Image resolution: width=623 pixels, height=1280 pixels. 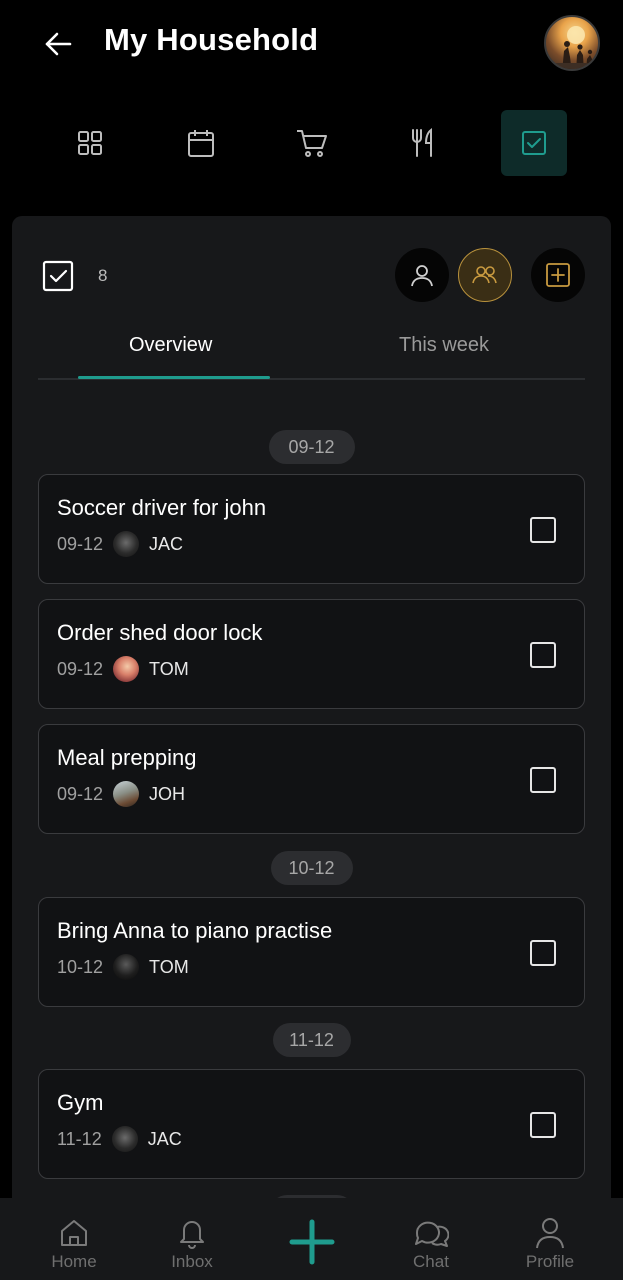 What do you see at coordinates (311, 447) in the screenshot?
I see `date-group-label: 09-12` at bounding box center [311, 447].